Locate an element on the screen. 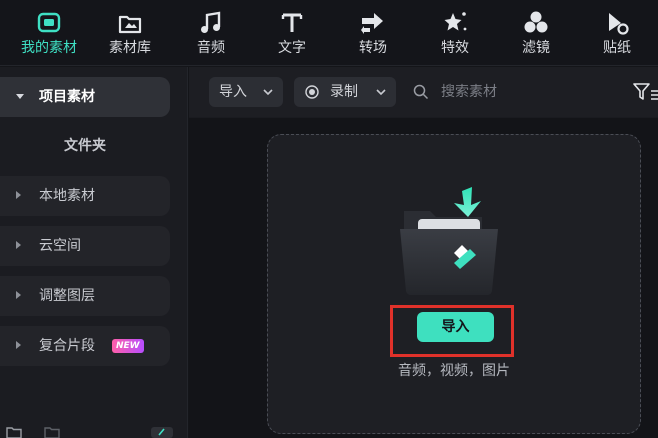 The width and height of the screenshot is (658, 438). sidebar-item-compound-clip: 复合片段 NEW is located at coordinates (85, 346).